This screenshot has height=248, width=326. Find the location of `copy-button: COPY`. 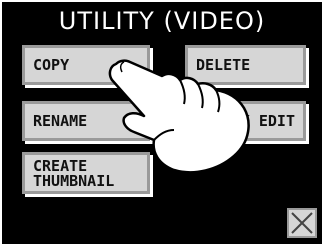

copy-button: COPY is located at coordinates (86, 65).